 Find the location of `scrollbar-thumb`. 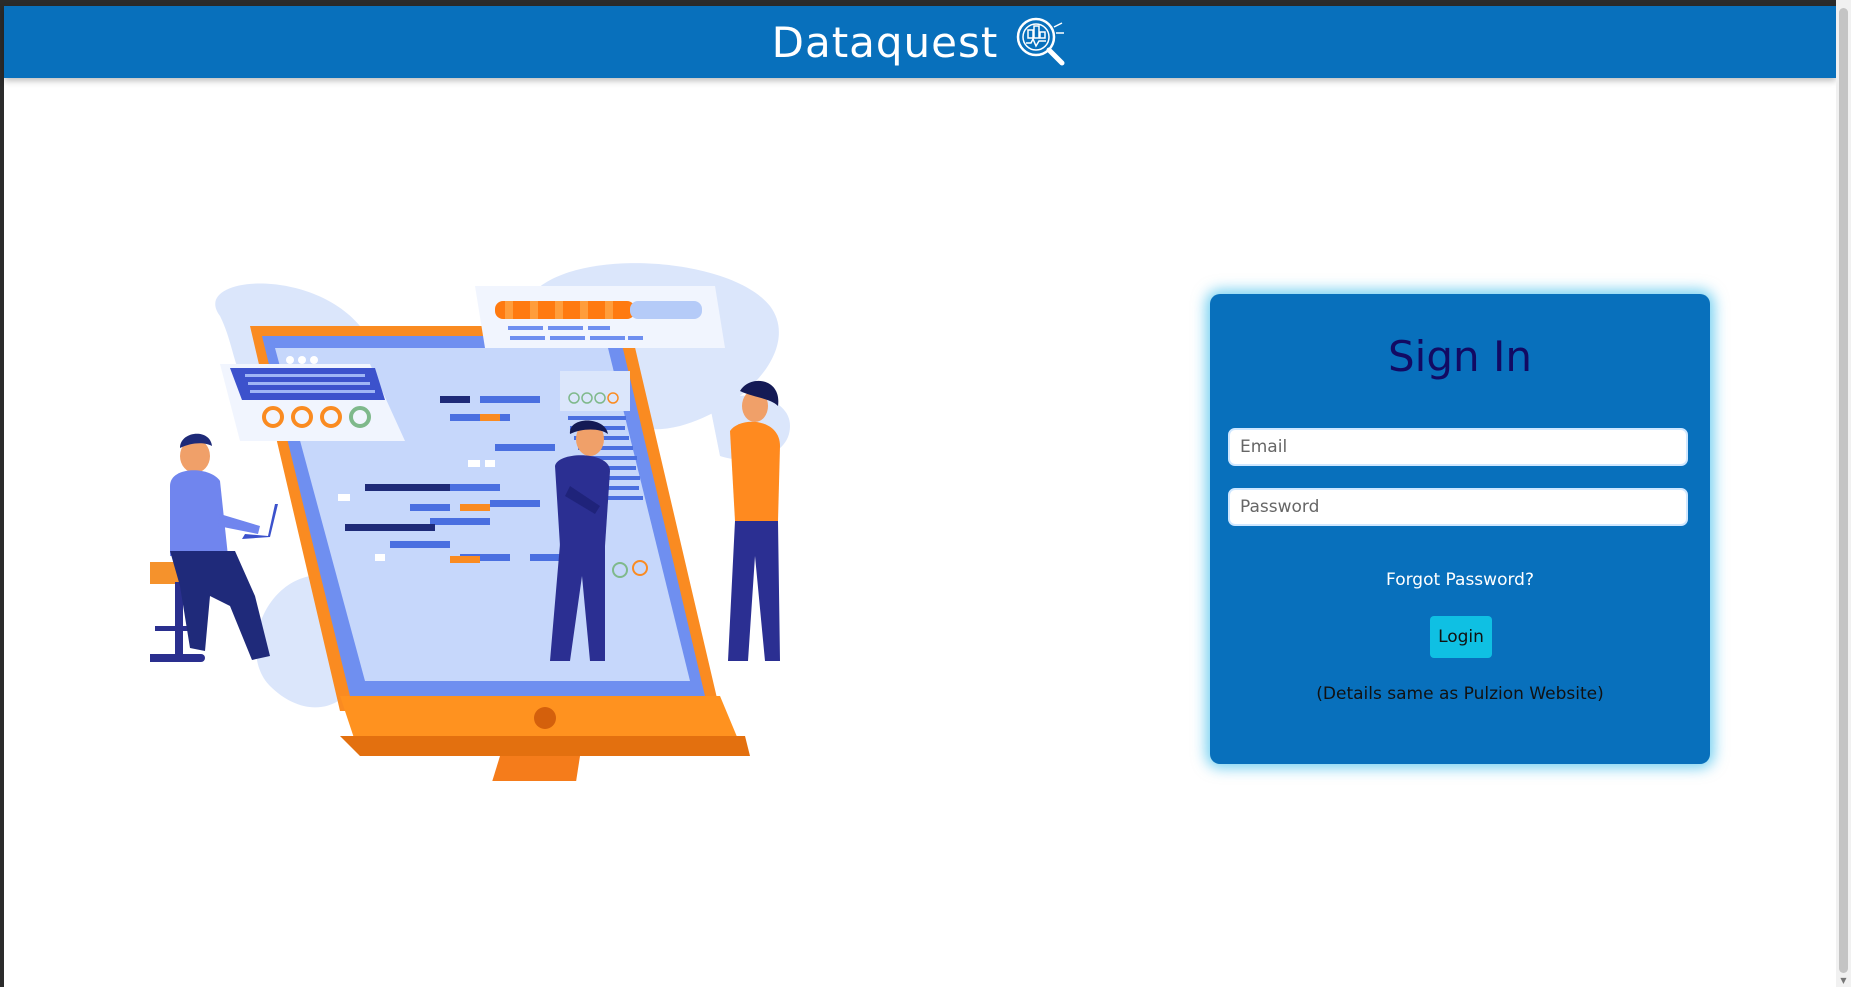

scrollbar-thumb is located at coordinates (1843, 490).